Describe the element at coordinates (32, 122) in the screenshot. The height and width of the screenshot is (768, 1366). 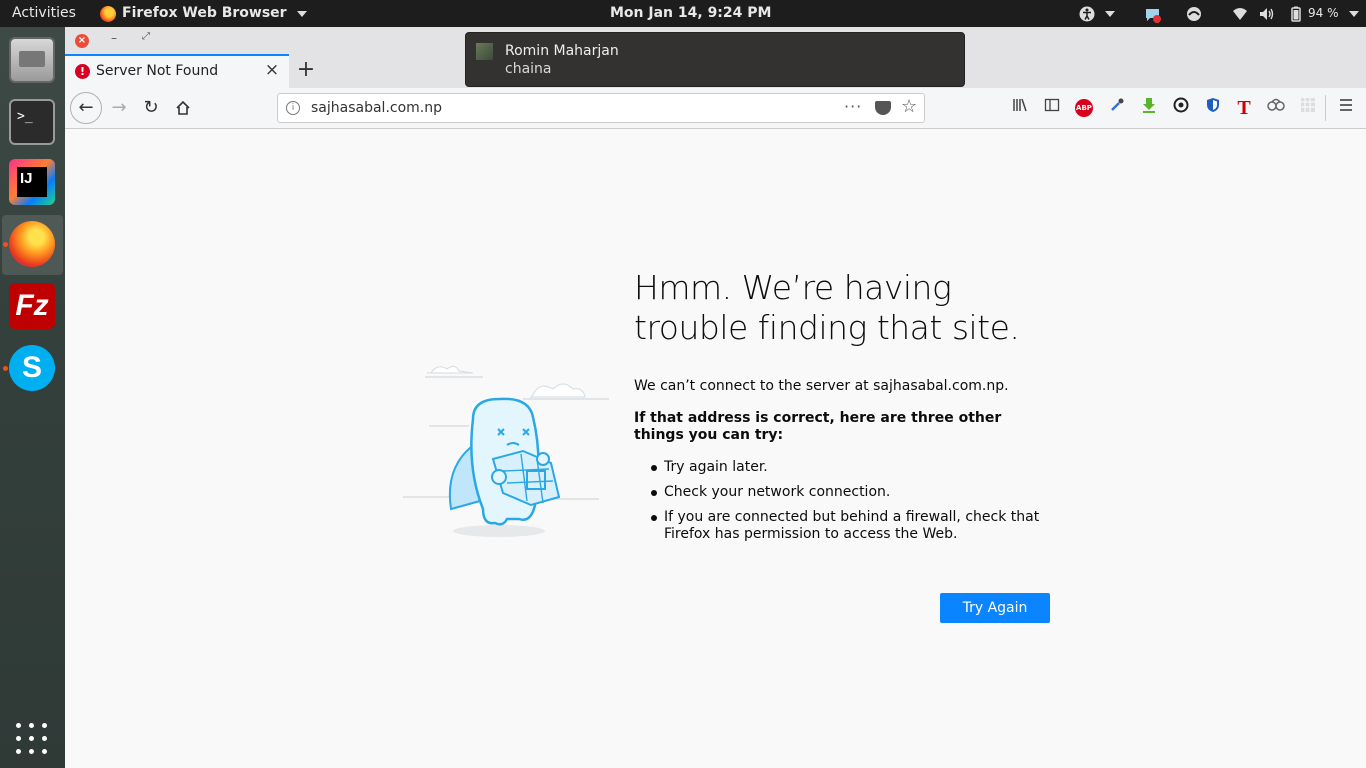
I see `terminal-icon: >_` at that location.